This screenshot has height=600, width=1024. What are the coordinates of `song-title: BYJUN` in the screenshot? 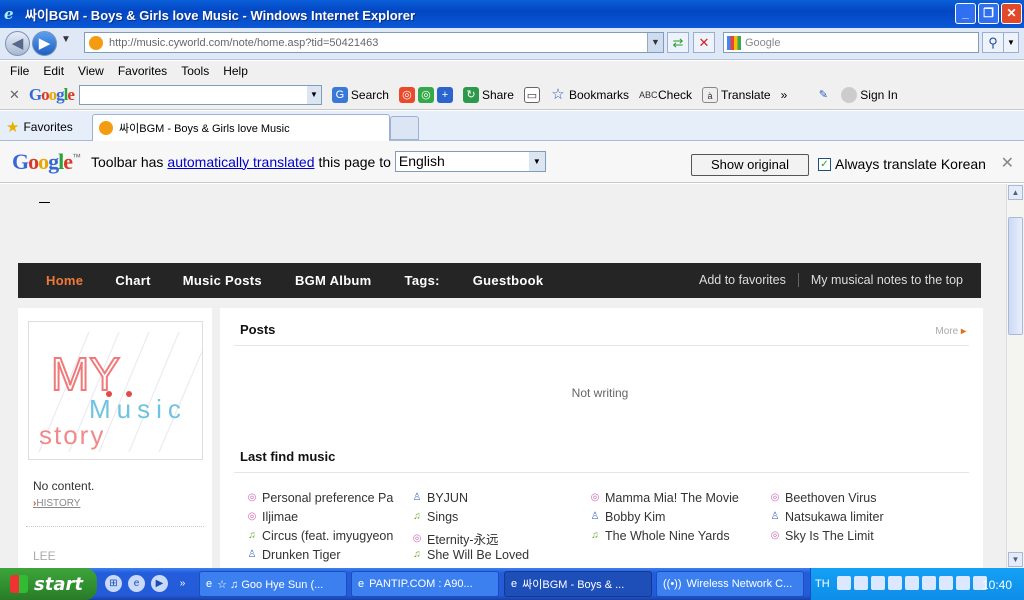 It's located at (447, 498).